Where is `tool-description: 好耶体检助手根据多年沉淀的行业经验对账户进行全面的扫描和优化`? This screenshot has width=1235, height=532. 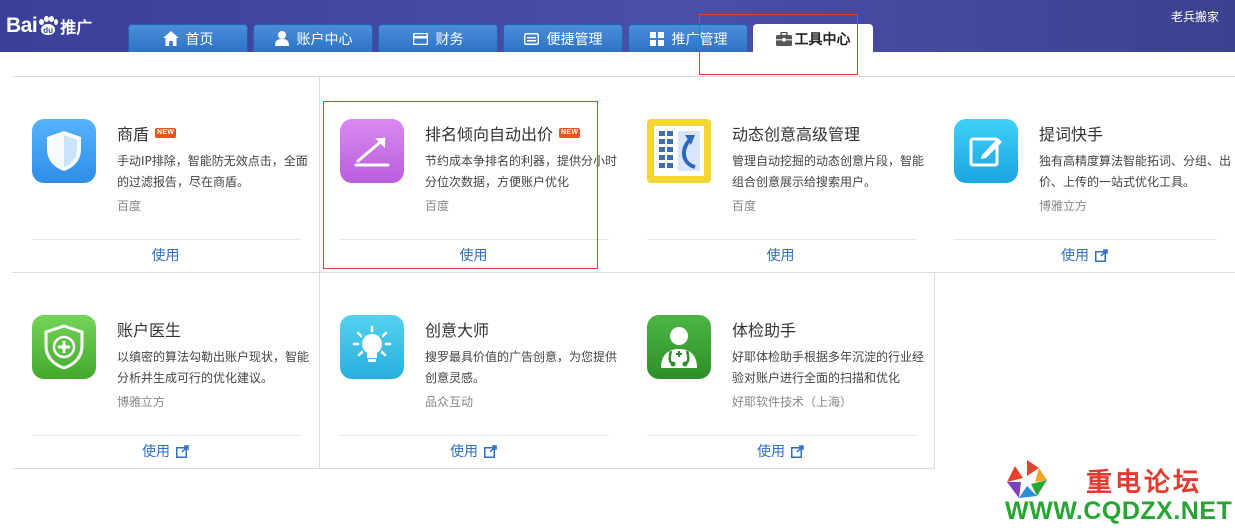 tool-description: 好耶体检助手根据多年沉淀的行业经验对账户进行全面的扫描和优化 is located at coordinates (828, 367).